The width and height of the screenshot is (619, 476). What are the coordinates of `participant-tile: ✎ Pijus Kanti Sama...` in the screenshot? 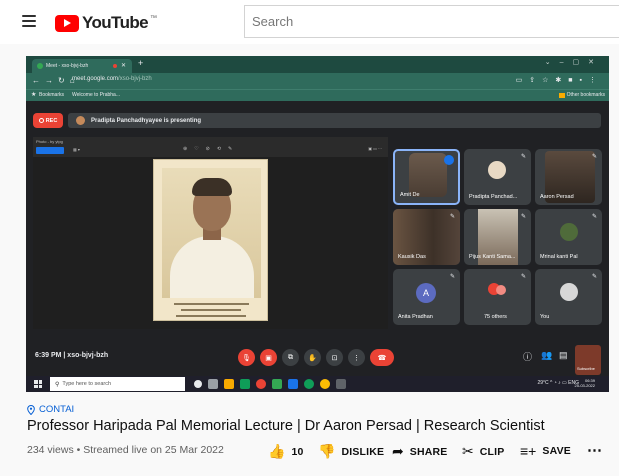 It's located at (497, 237).